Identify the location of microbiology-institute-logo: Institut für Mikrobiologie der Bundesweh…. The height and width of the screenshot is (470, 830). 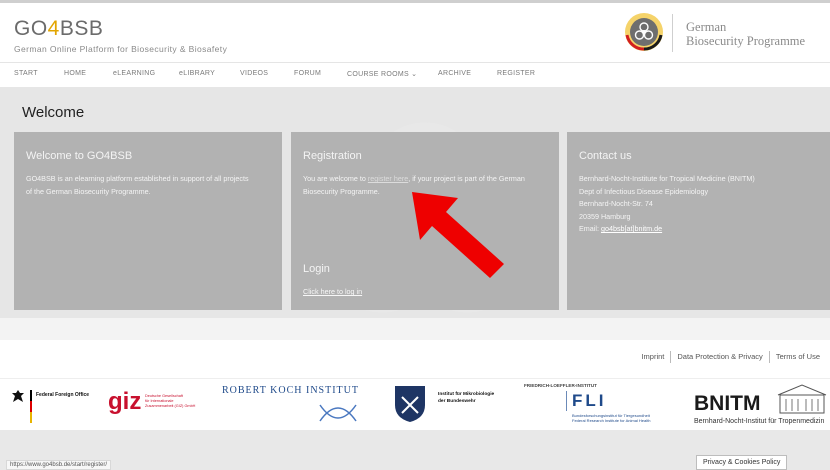
(454, 406).